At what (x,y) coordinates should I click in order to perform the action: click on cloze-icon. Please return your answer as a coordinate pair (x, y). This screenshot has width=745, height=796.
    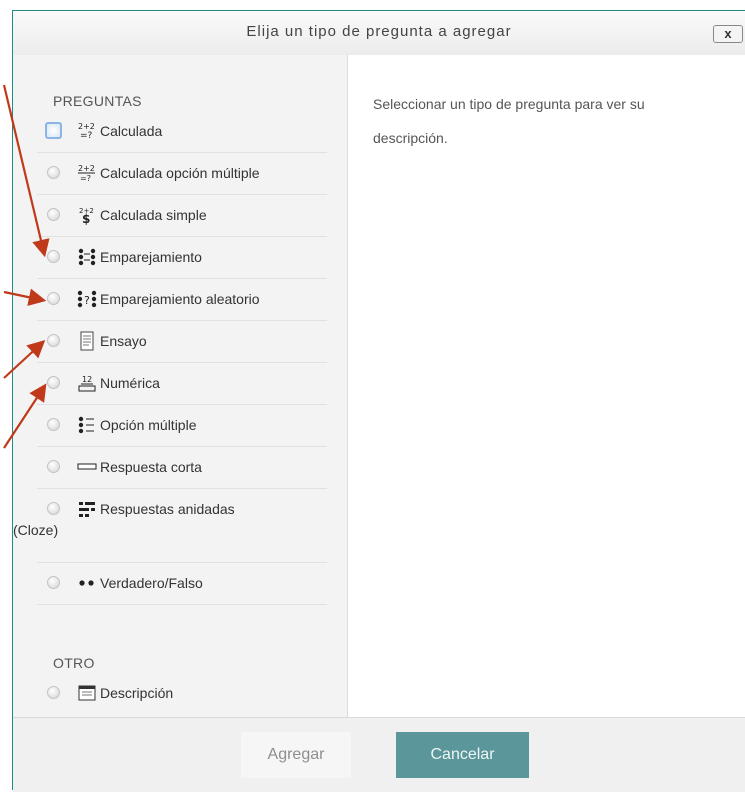
    Looking at the image, I should click on (87, 509).